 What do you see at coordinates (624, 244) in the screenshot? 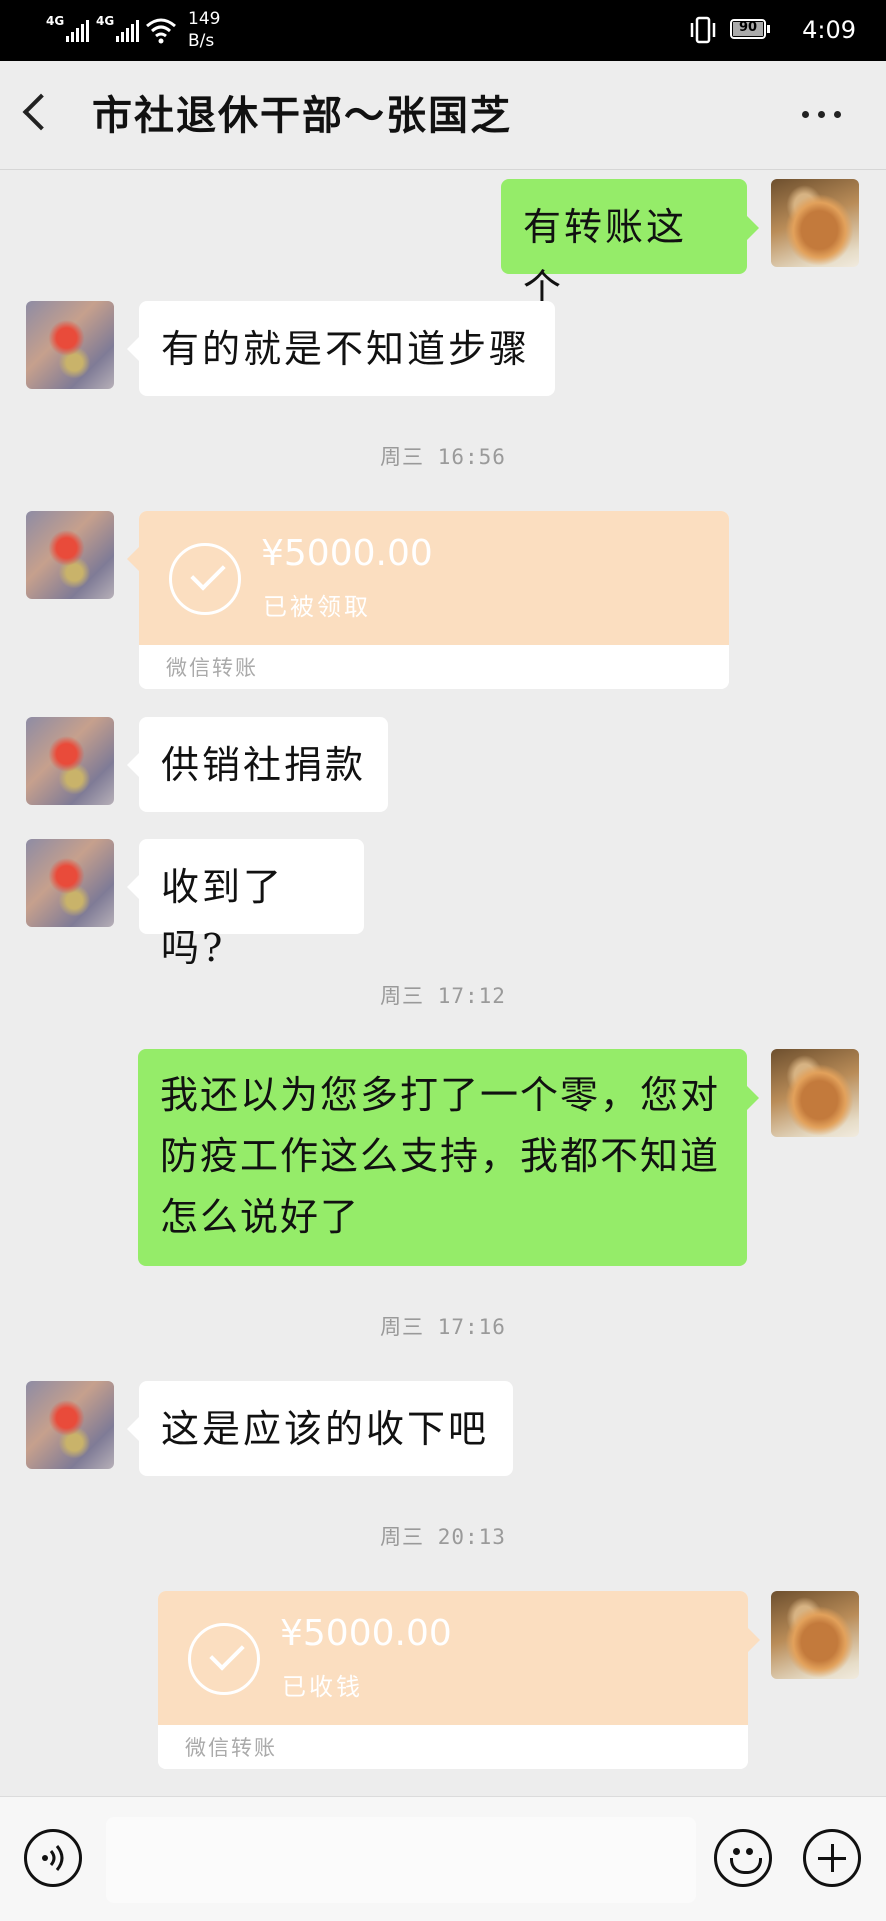
I see `message-bubble: 有转账这个` at bounding box center [624, 244].